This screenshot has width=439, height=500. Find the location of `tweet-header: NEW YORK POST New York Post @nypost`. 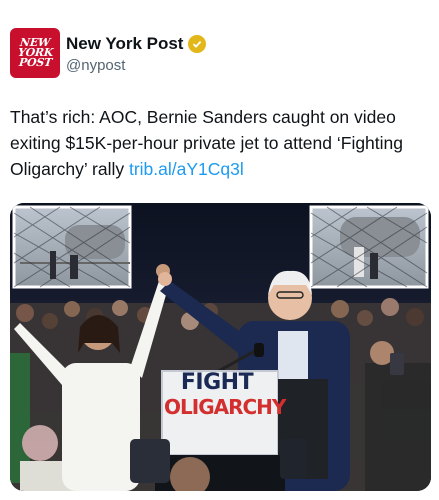

tweet-header: NEW YORK POST New York Post @nypost is located at coordinates (220, 54).